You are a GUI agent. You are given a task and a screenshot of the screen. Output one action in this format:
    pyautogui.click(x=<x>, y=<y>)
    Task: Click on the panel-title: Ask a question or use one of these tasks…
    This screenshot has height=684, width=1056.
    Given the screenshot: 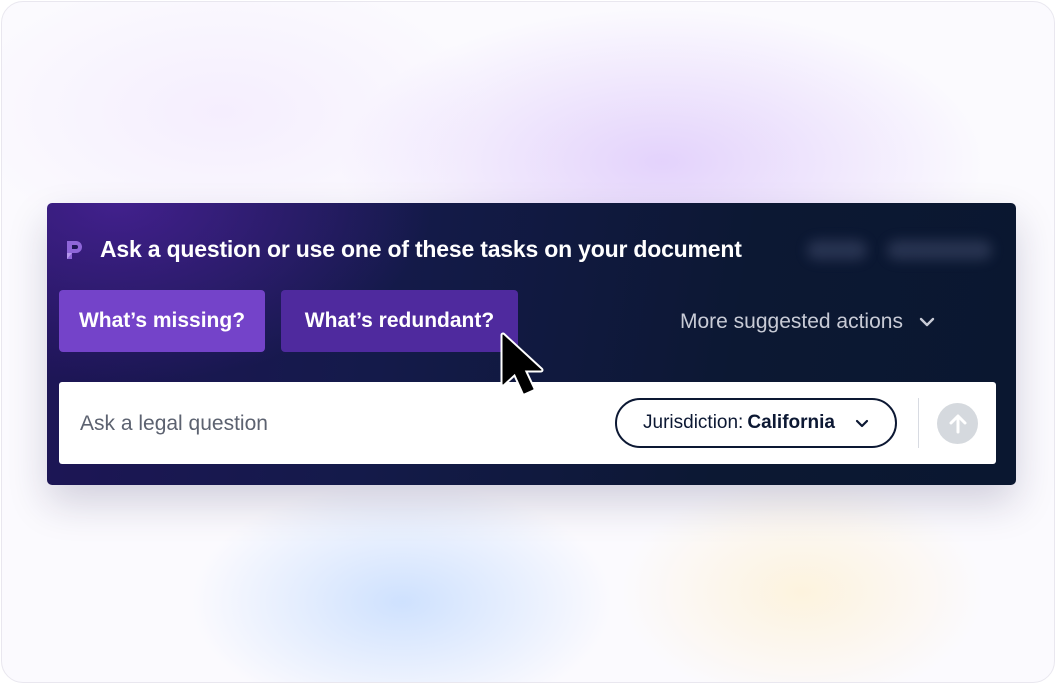 What is the action you would take?
    pyautogui.click(x=421, y=249)
    